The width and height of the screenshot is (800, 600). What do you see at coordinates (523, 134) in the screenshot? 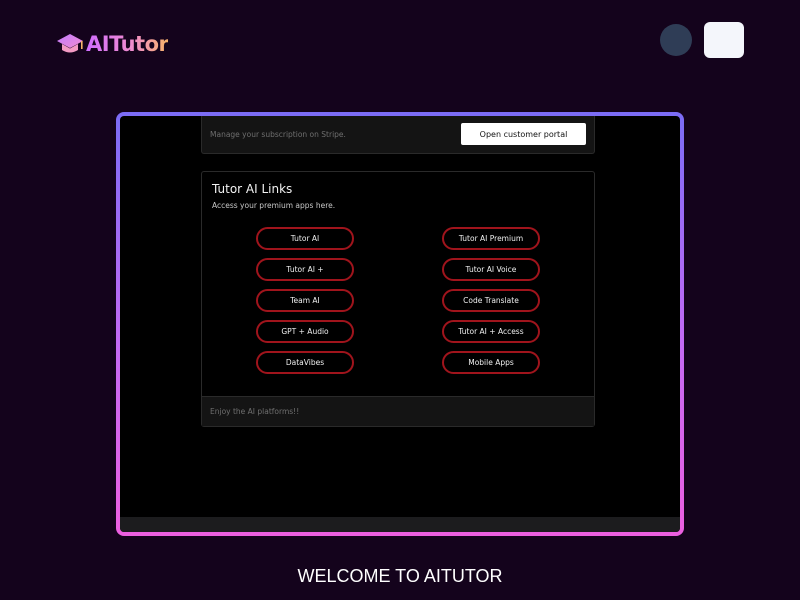
I see `open-customer-portal-button: Open customer portal` at bounding box center [523, 134].